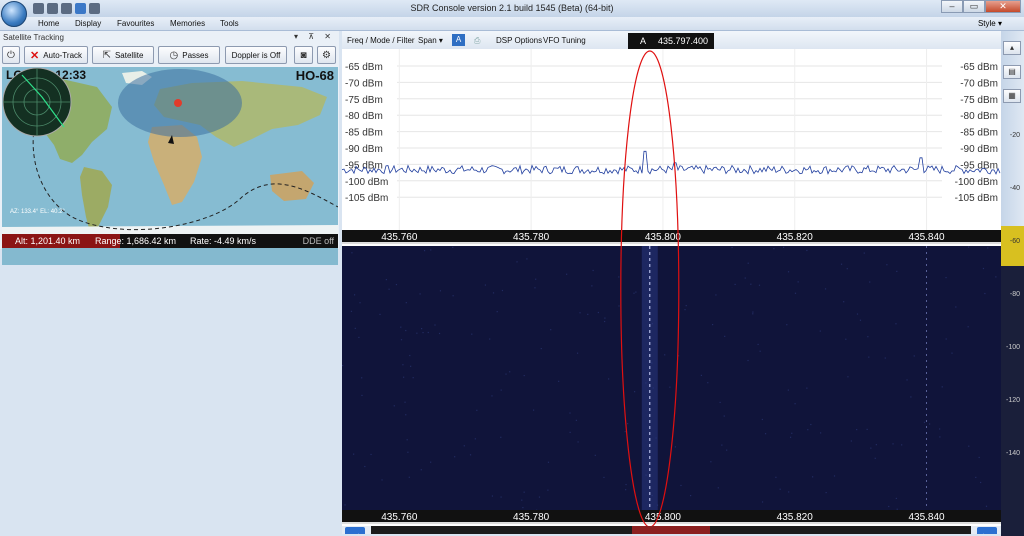 The width and height of the screenshot is (1024, 536). I want to click on camera-button: ◙, so click(303, 55).